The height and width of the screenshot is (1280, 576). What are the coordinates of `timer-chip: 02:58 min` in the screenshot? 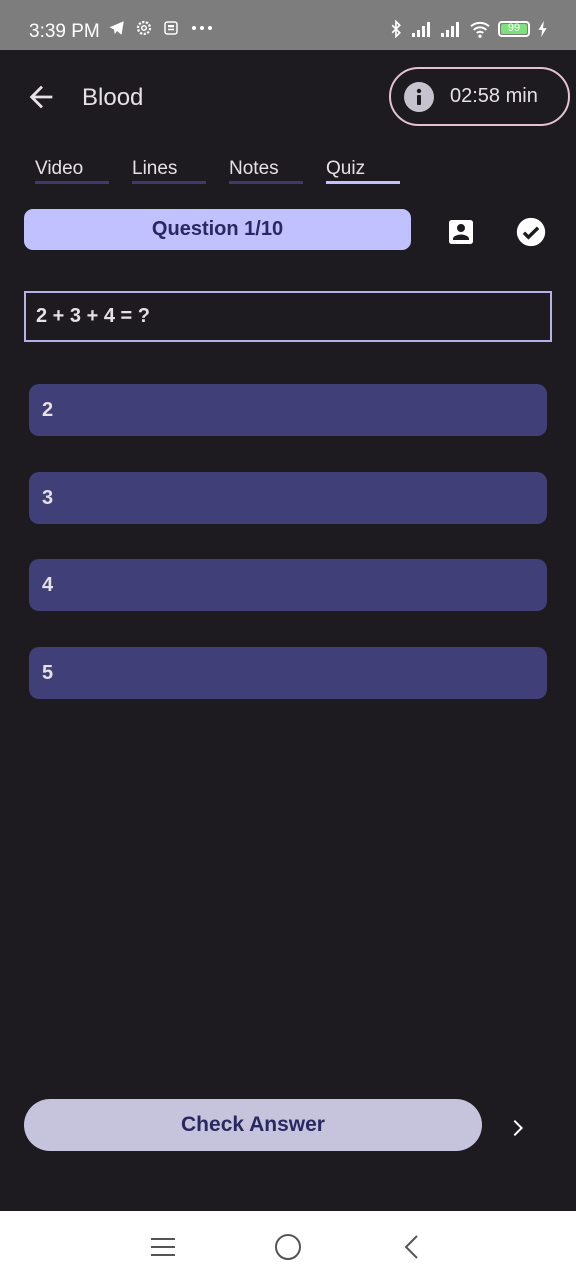 It's located at (479, 96).